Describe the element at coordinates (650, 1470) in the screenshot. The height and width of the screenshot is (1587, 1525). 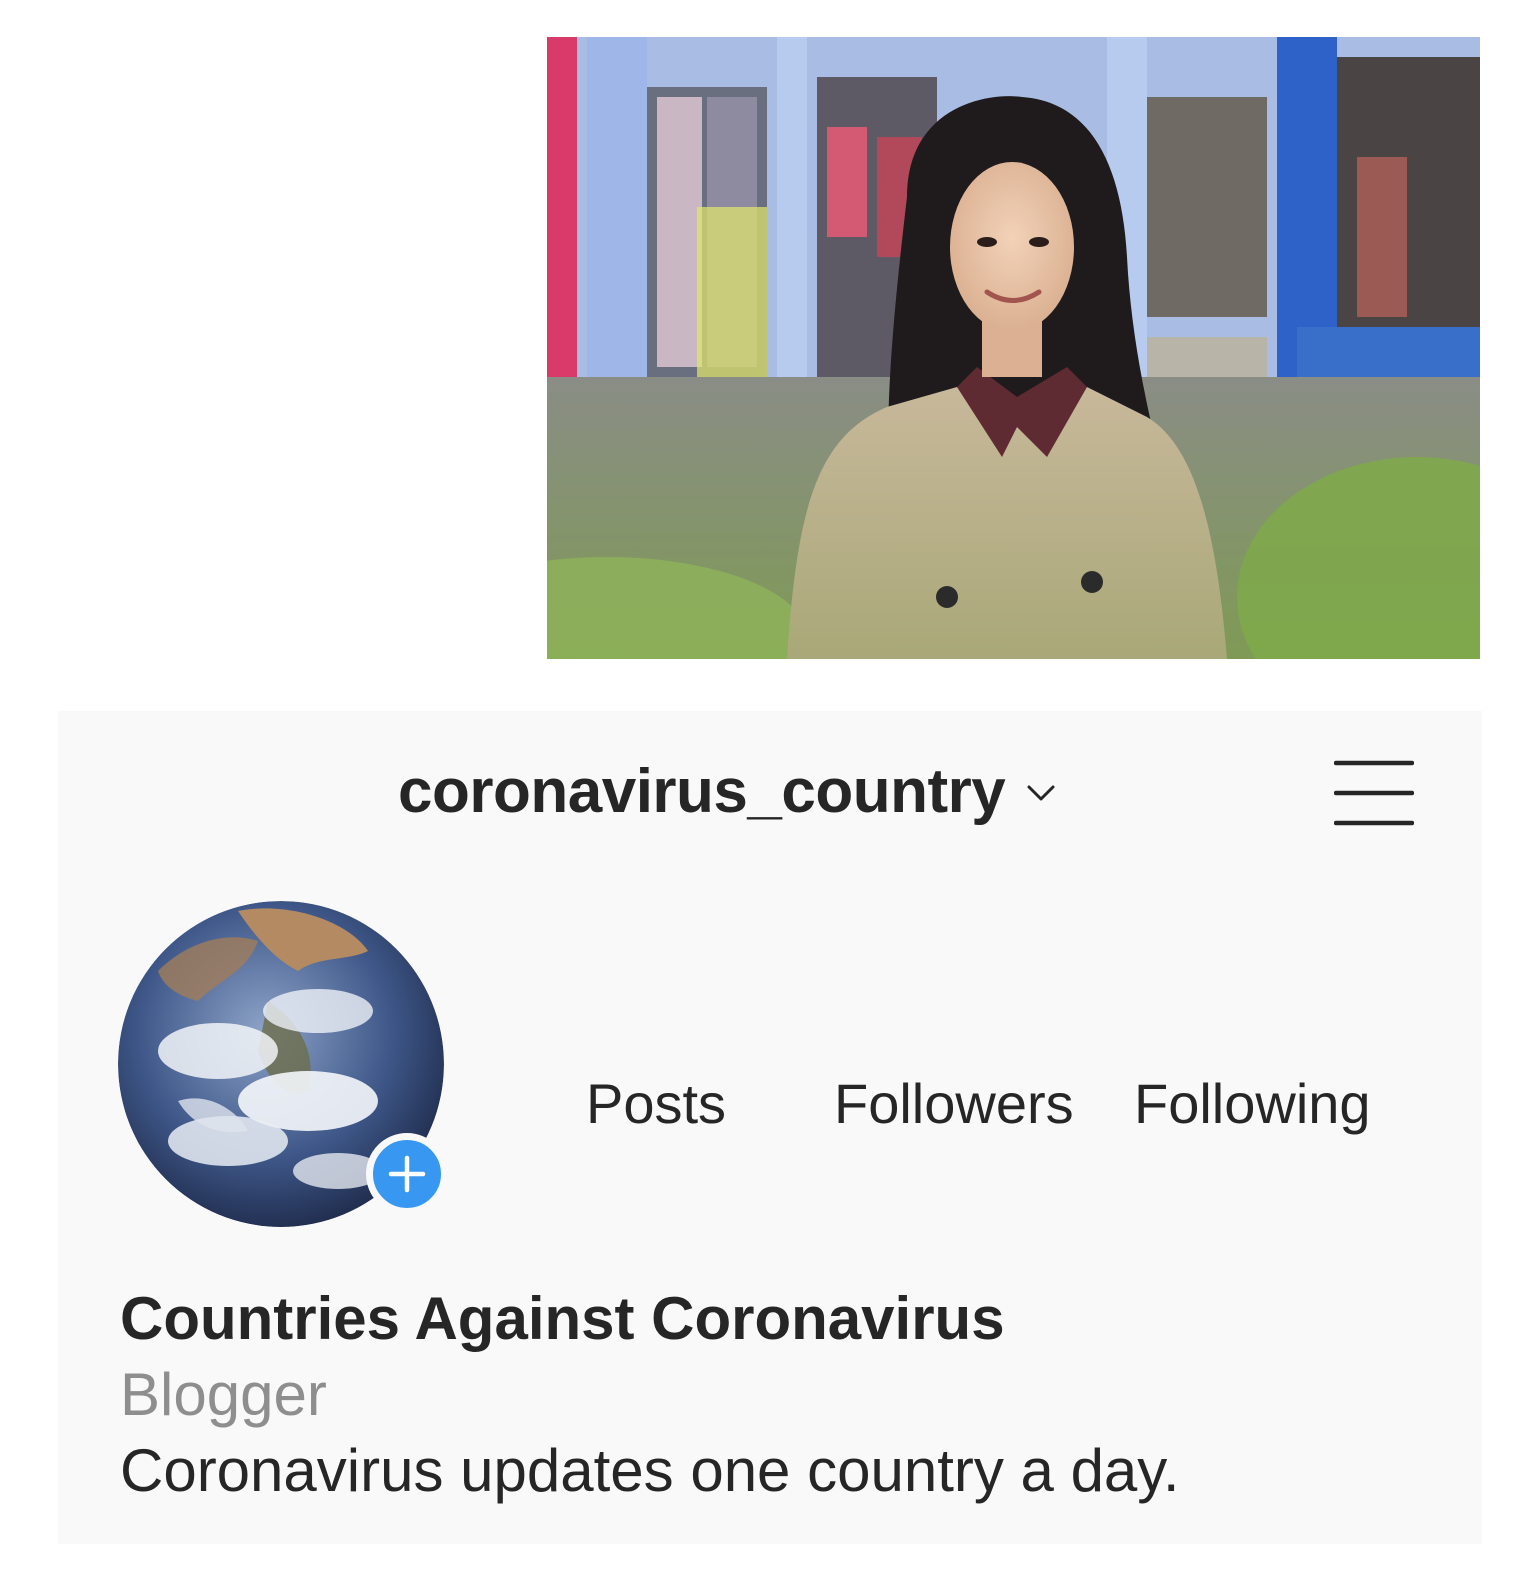
I see `bio-text: Coronavirus updates one country a day.` at that location.